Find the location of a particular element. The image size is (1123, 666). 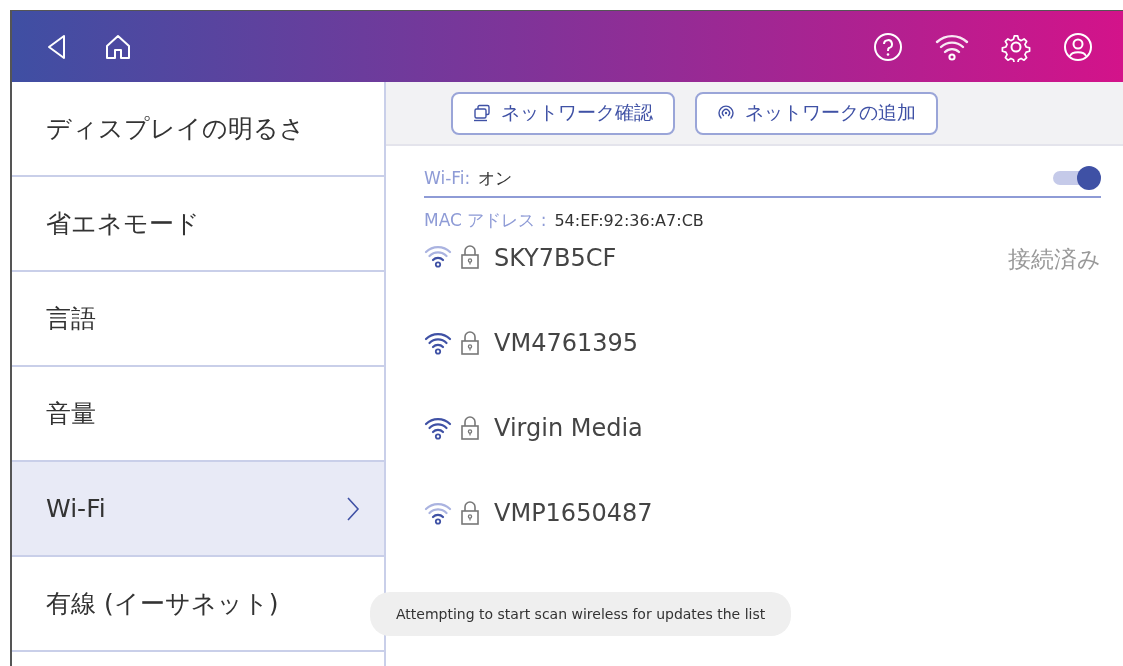

network-name: SKY7B5CF is located at coordinates (747, 258).